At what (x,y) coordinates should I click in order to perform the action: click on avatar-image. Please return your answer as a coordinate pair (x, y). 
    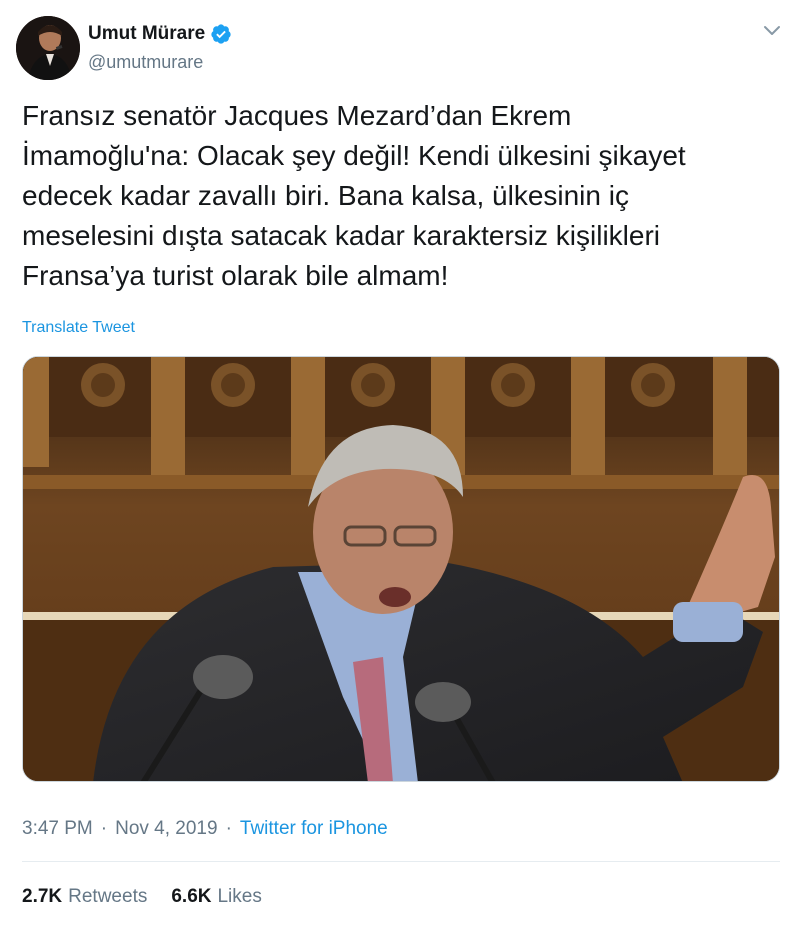
    Looking at the image, I should click on (48, 48).